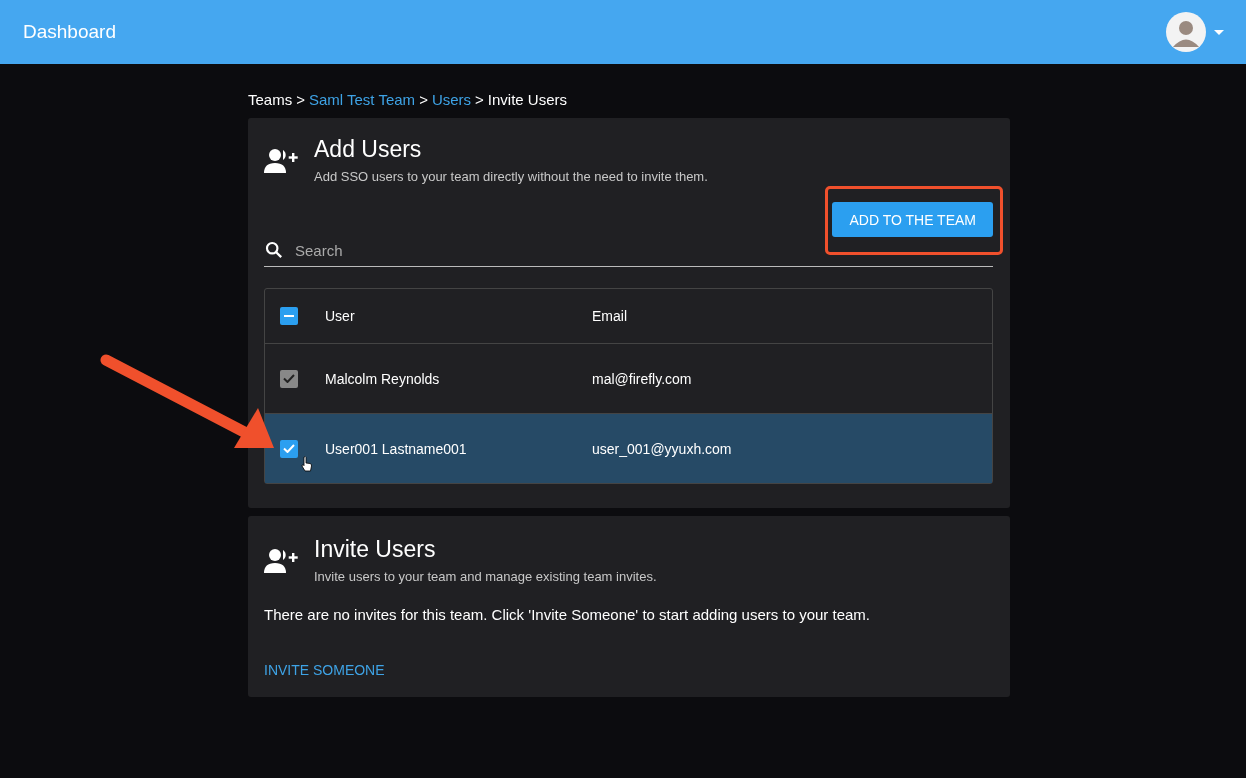 This screenshot has width=1246, height=778. I want to click on table-row: User001 Lastname001 user_001@yyuxh.com, so click(628, 448).